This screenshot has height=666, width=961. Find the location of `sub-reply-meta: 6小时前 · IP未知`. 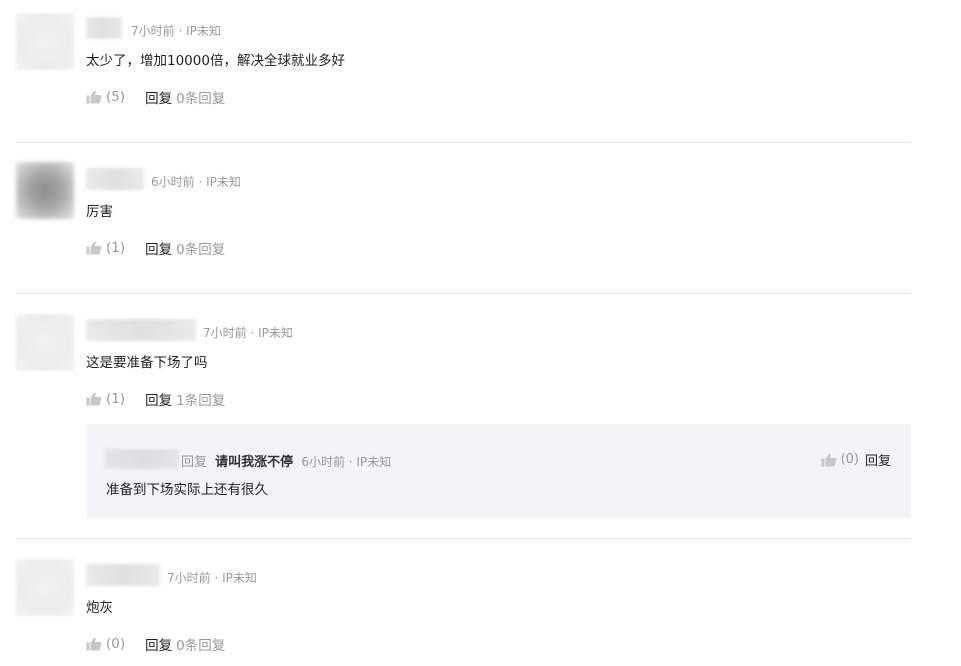

sub-reply-meta: 6小时前 · IP未知 is located at coordinates (346, 462).